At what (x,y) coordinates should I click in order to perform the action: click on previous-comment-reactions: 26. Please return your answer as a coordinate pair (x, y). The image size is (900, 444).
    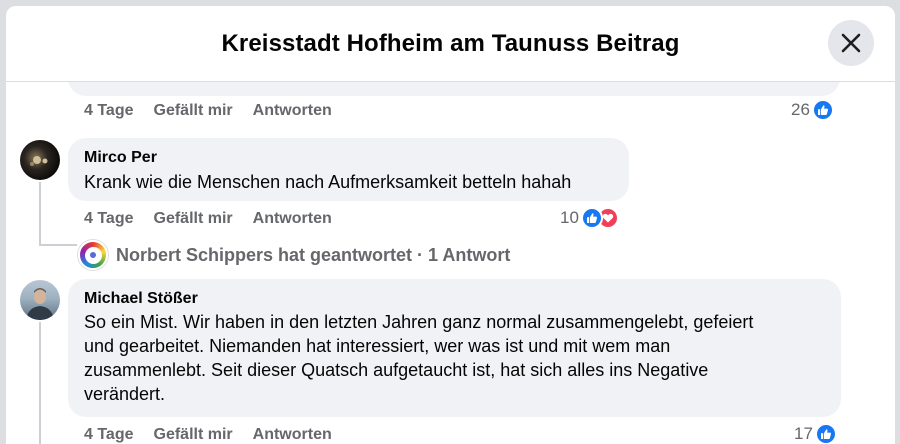
    Looking at the image, I should click on (812, 110).